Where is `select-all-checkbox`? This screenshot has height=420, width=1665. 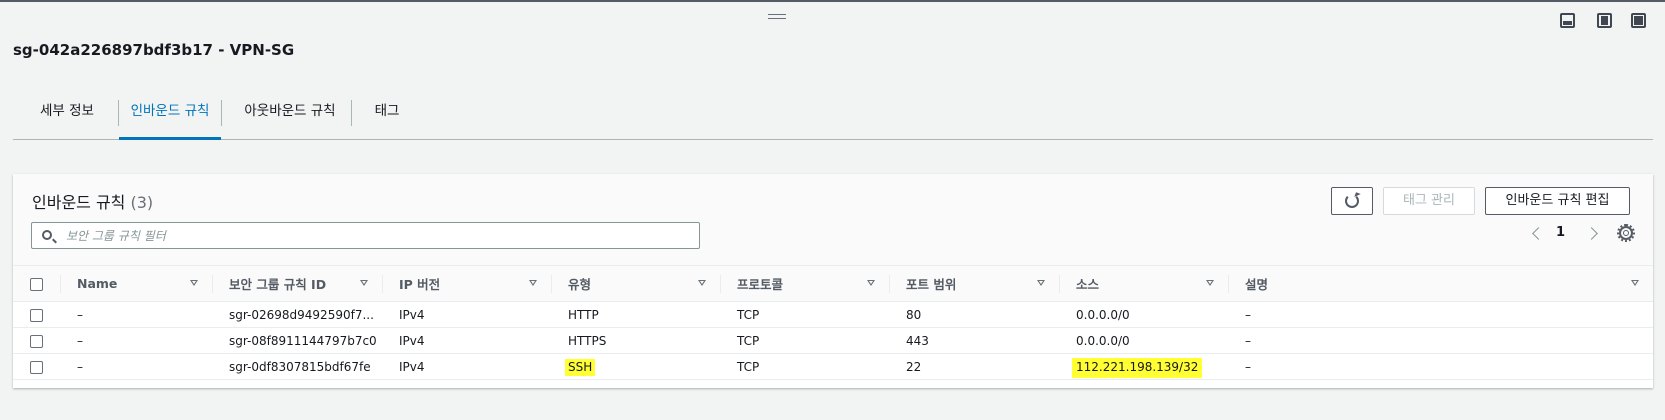
select-all-checkbox is located at coordinates (36, 284).